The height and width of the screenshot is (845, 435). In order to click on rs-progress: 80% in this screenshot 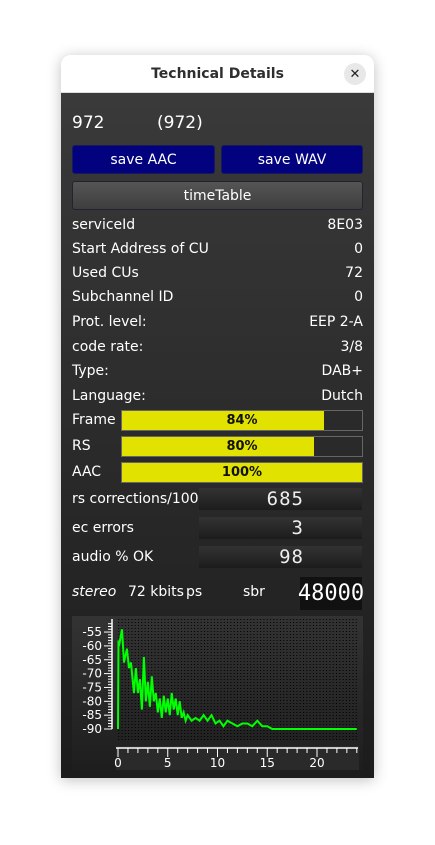, I will do `click(242, 446)`.